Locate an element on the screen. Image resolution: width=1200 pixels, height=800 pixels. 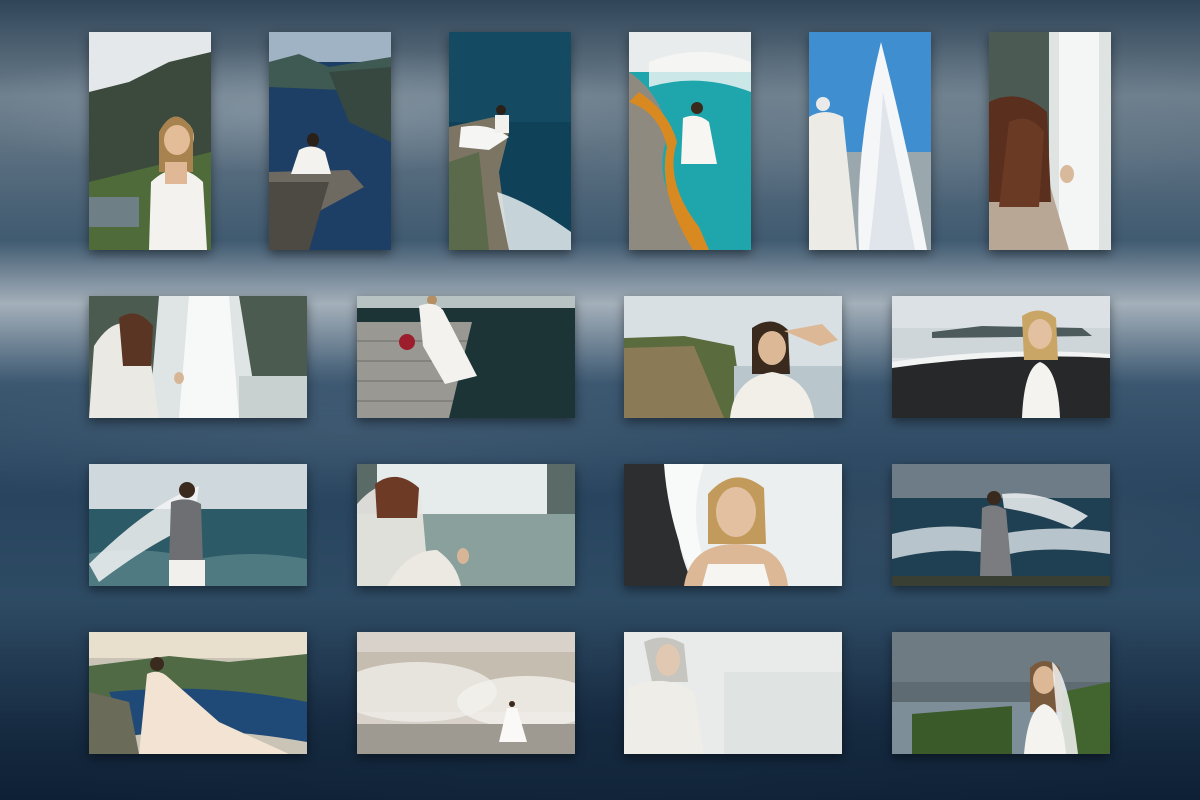
photo-waterfall-curly-hair is located at coordinates (1050, 141).